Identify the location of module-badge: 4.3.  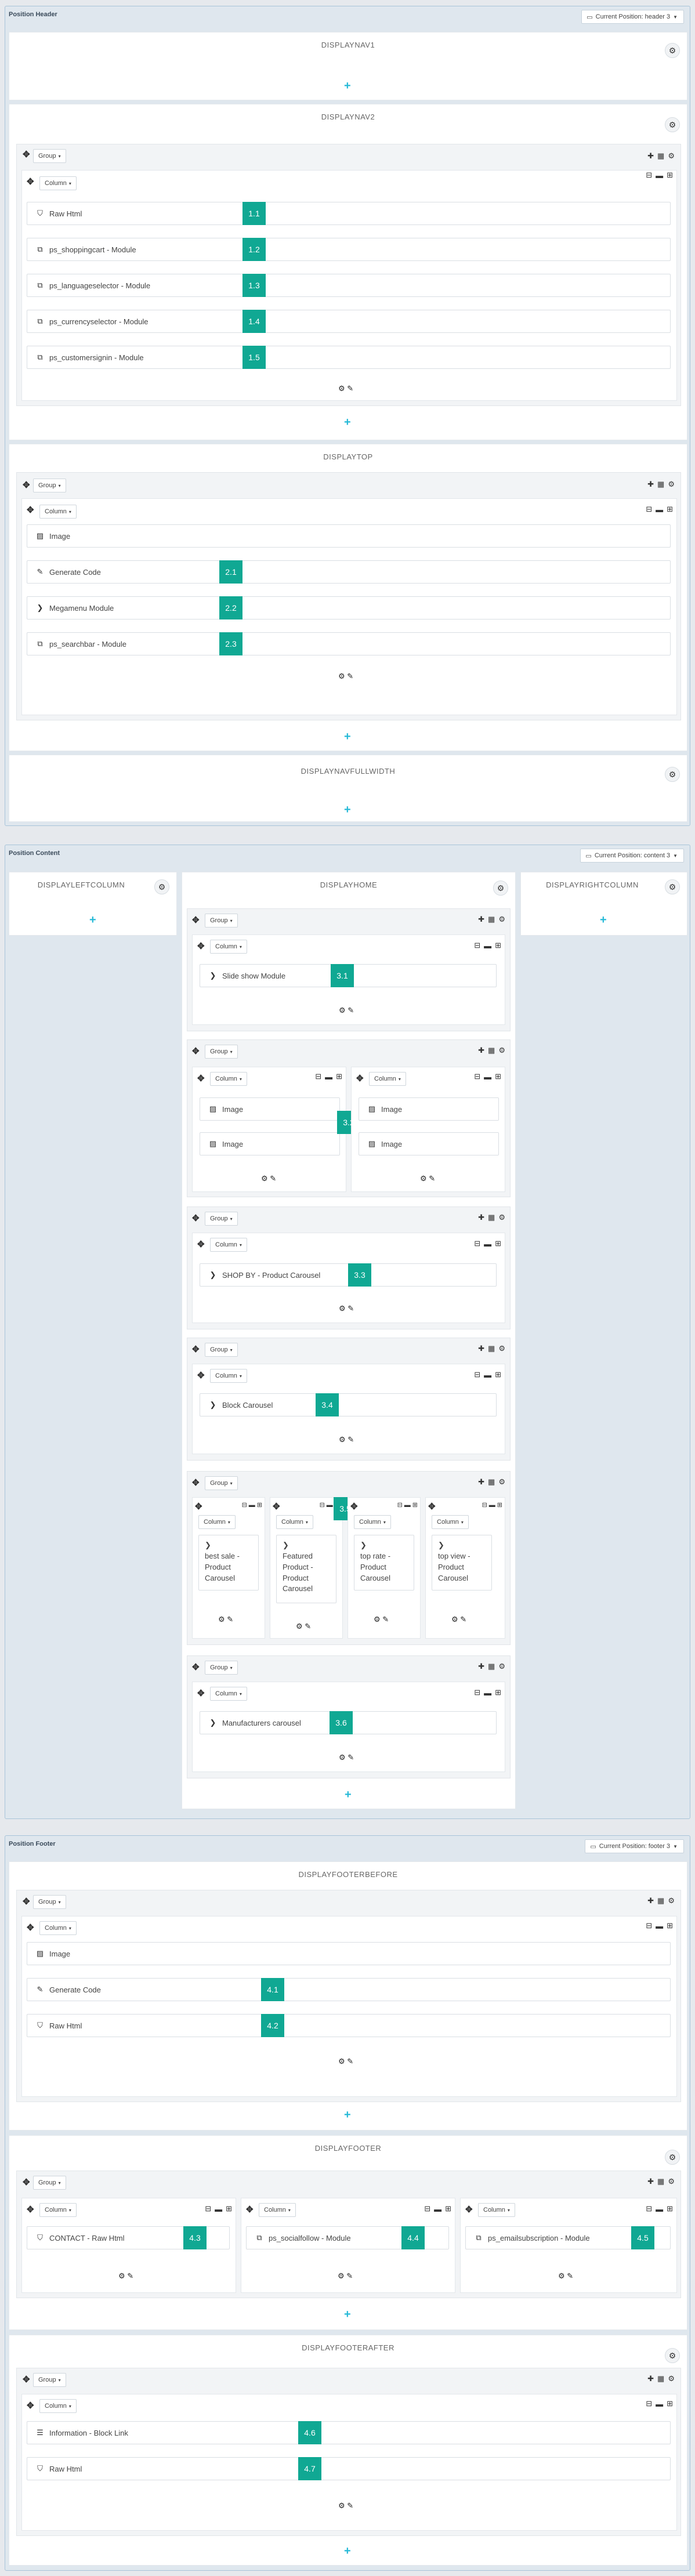
(195, 2237).